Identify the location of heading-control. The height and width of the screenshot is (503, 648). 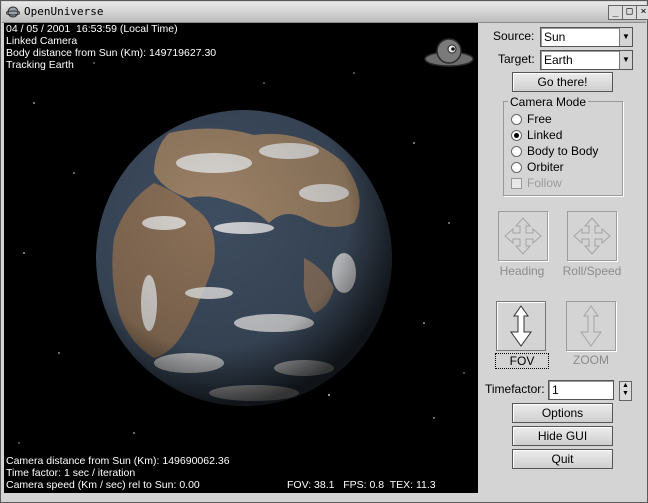
(523, 236).